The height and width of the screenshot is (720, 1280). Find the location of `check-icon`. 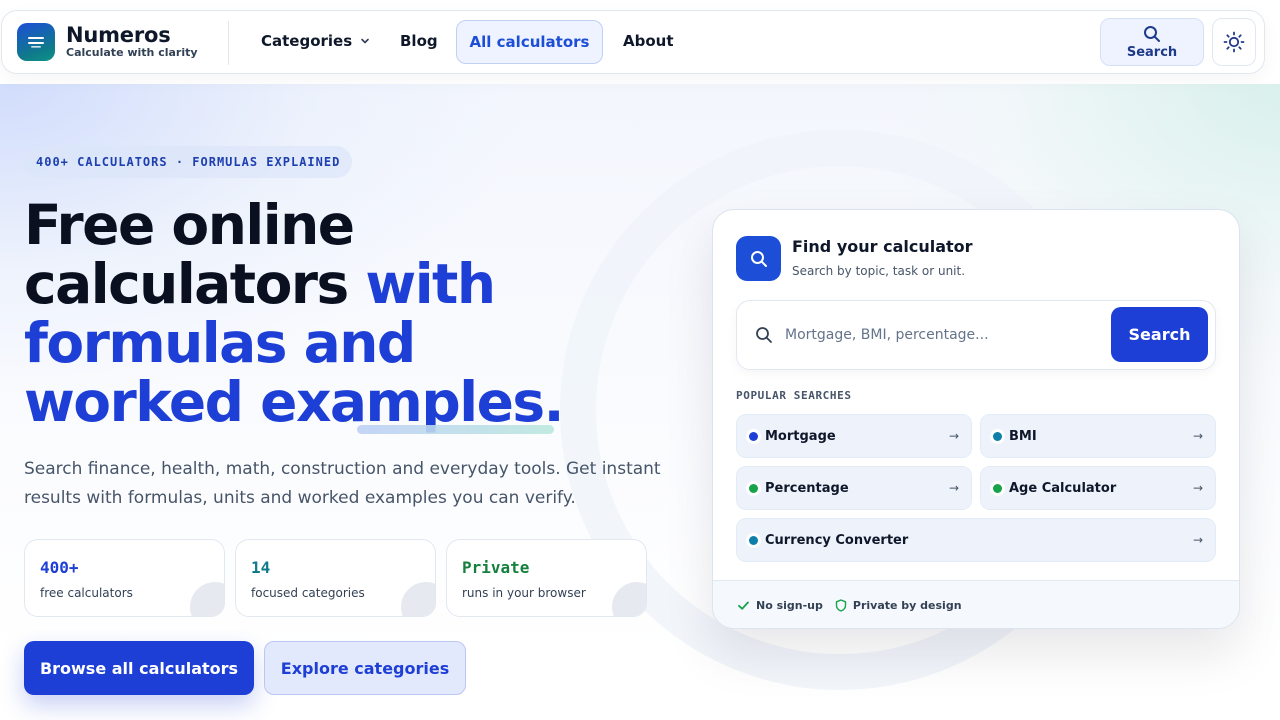

check-icon is located at coordinates (743, 605).